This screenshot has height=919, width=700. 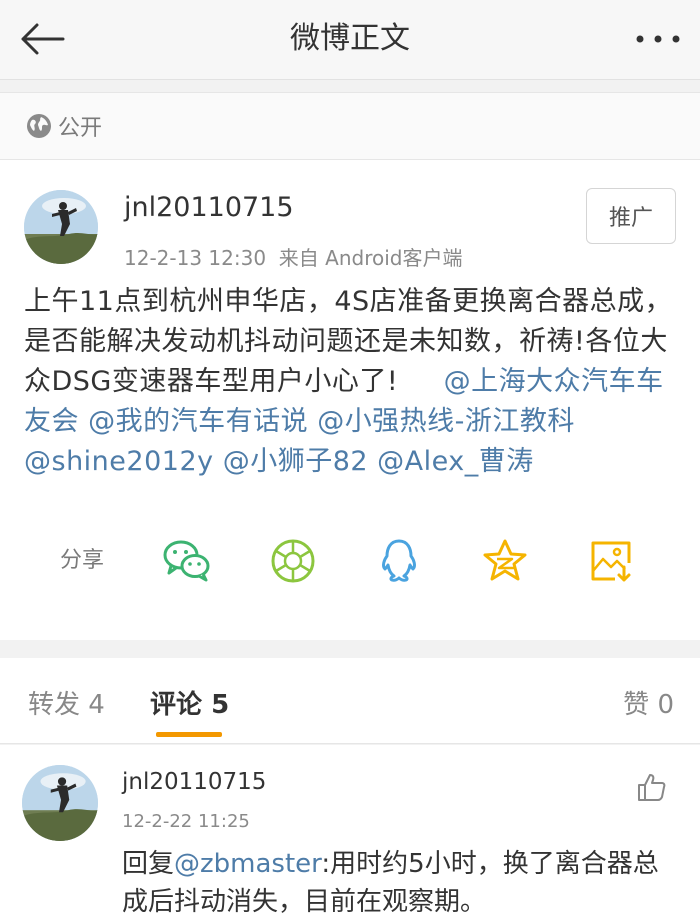 What do you see at coordinates (247, 864) in the screenshot?
I see `reply-mention-link: @zbmaster` at bounding box center [247, 864].